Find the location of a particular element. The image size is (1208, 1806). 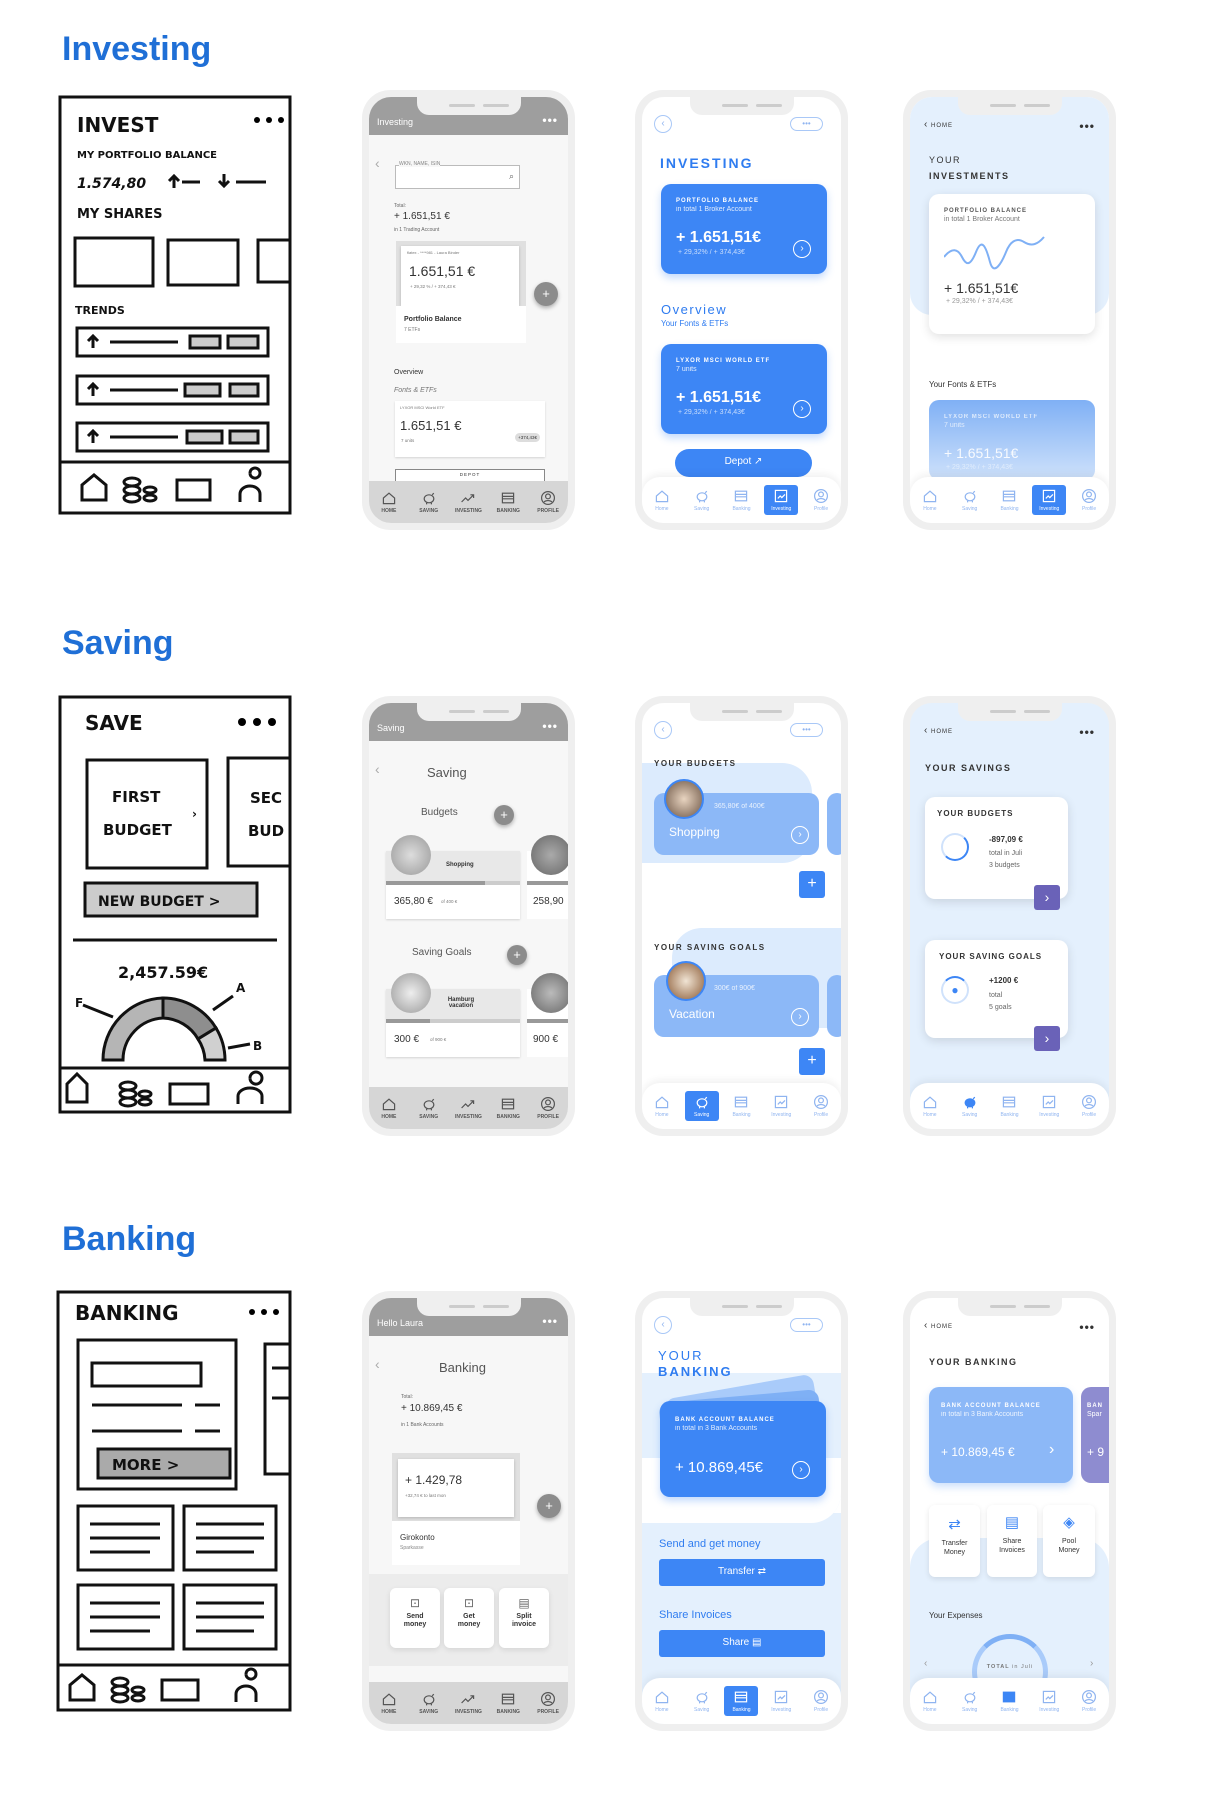

chevron-right-icon: › is located at coordinates (801, 1470).